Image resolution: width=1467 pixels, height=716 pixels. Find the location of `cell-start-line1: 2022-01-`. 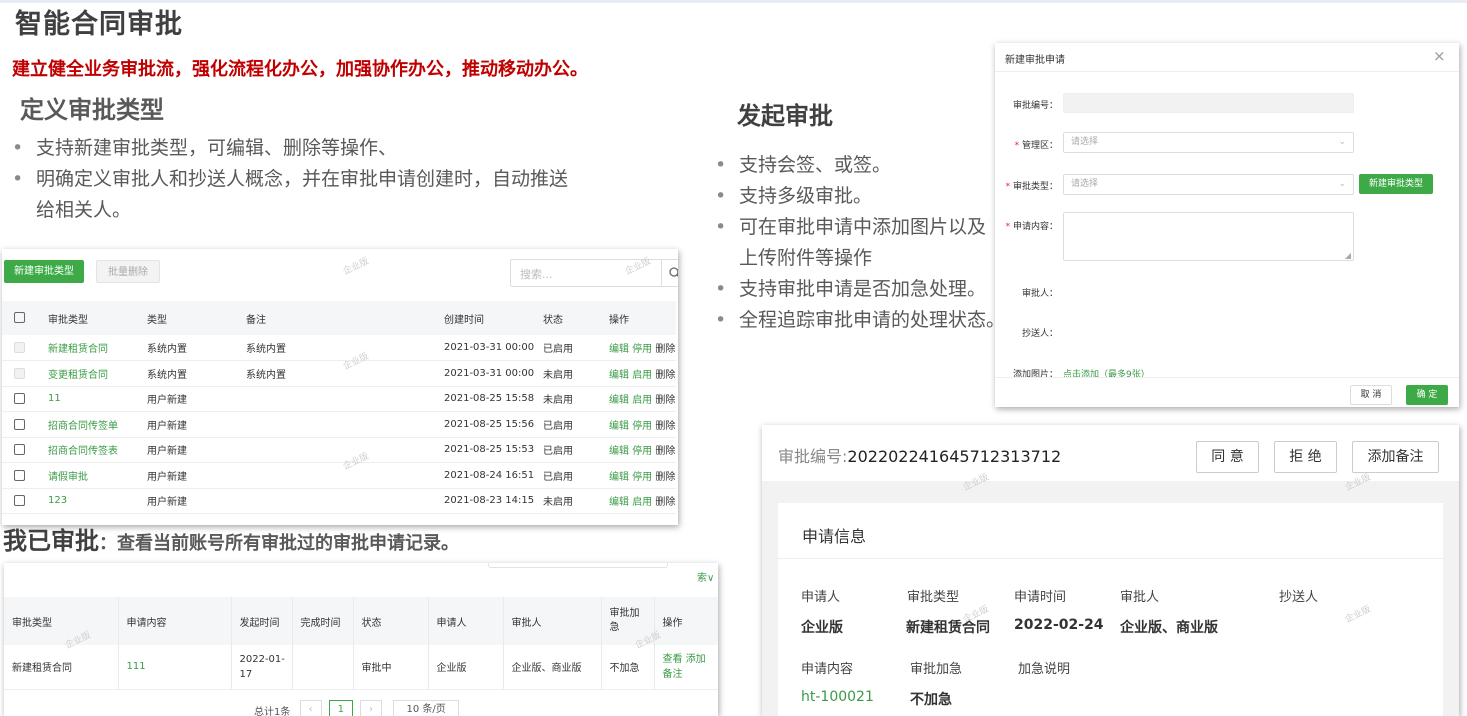

cell-start-line1: 2022-01- is located at coordinates (262, 659).